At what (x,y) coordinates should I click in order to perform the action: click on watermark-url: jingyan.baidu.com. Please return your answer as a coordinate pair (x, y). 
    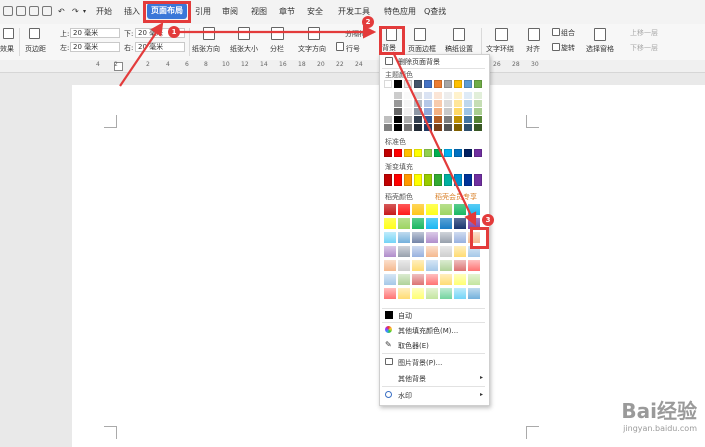
    Looking at the image, I should click on (660, 428).